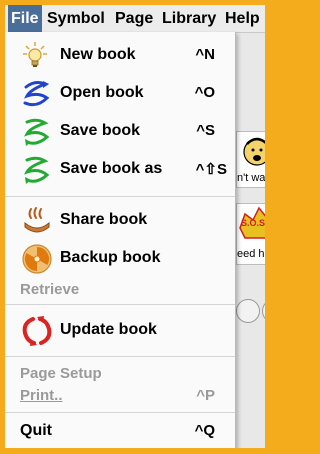 The width and height of the screenshot is (320, 454). I want to click on shortcut-label: ^O, so click(204, 92).